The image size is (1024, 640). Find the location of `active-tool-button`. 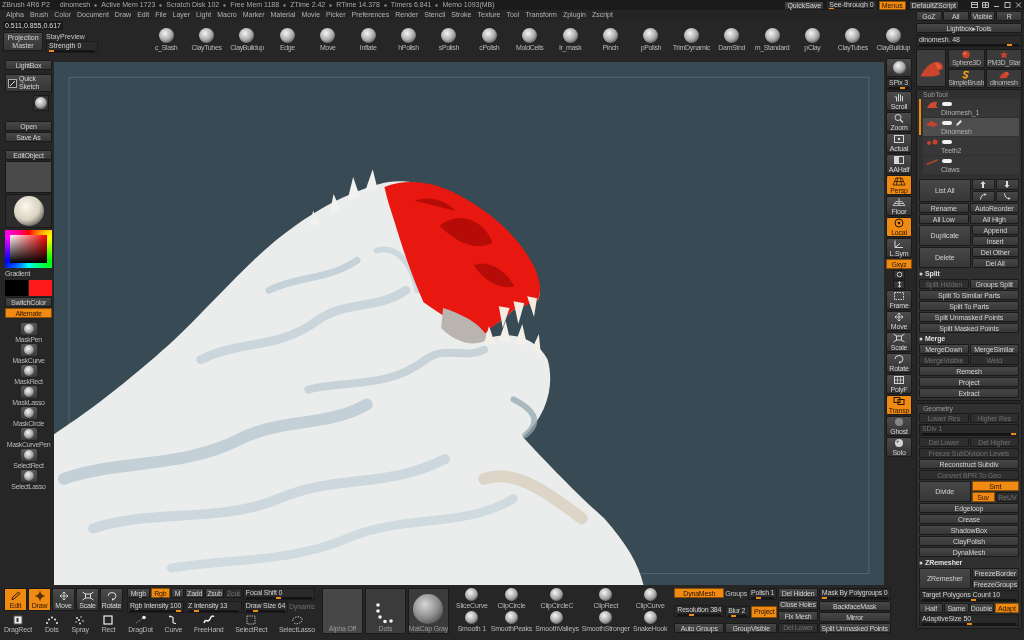

active-tool-button is located at coordinates (931, 68).